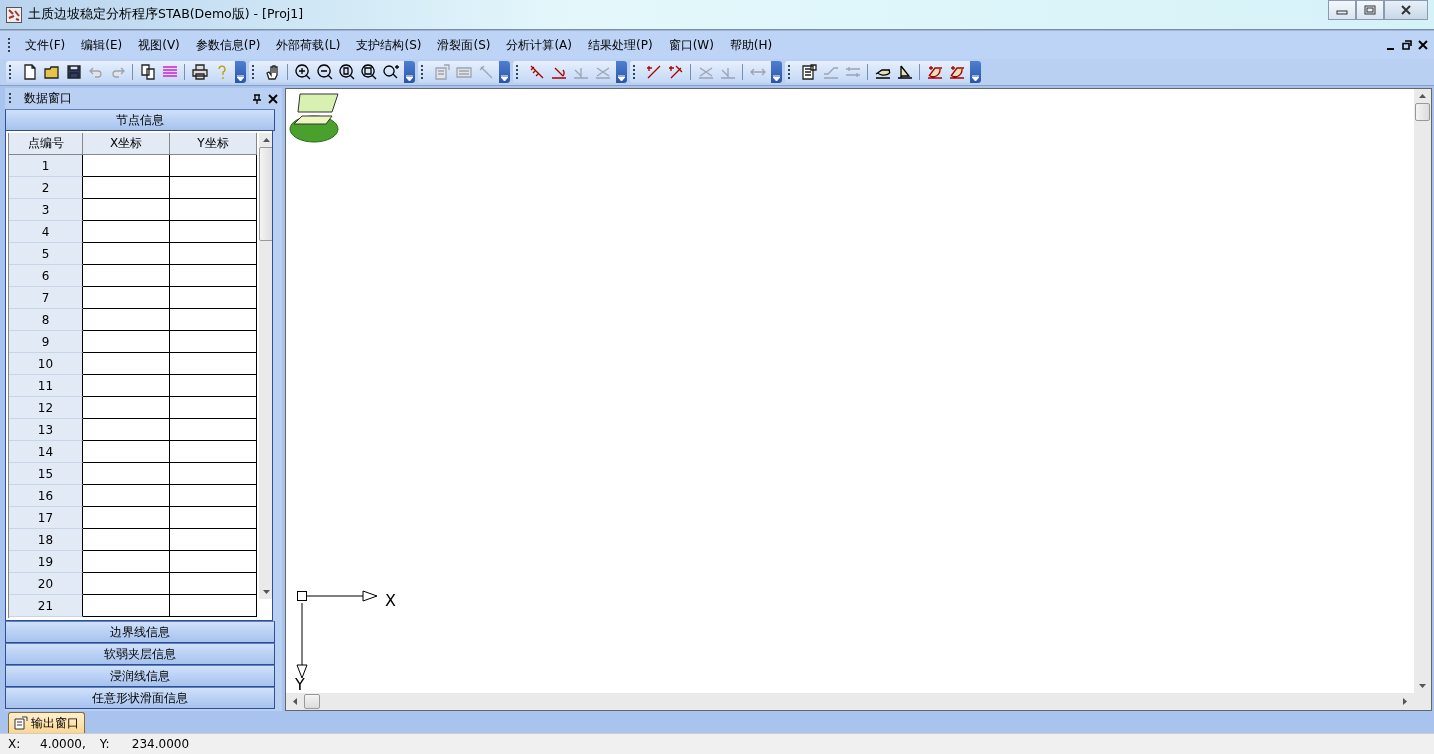 The height and width of the screenshot is (754, 1434). Describe the element at coordinates (389, 45) in the screenshot. I see `menu-item: 支护结构(S)` at that location.